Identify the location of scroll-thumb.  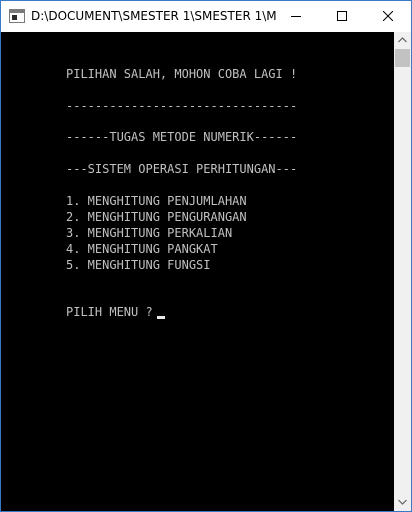
(402, 58).